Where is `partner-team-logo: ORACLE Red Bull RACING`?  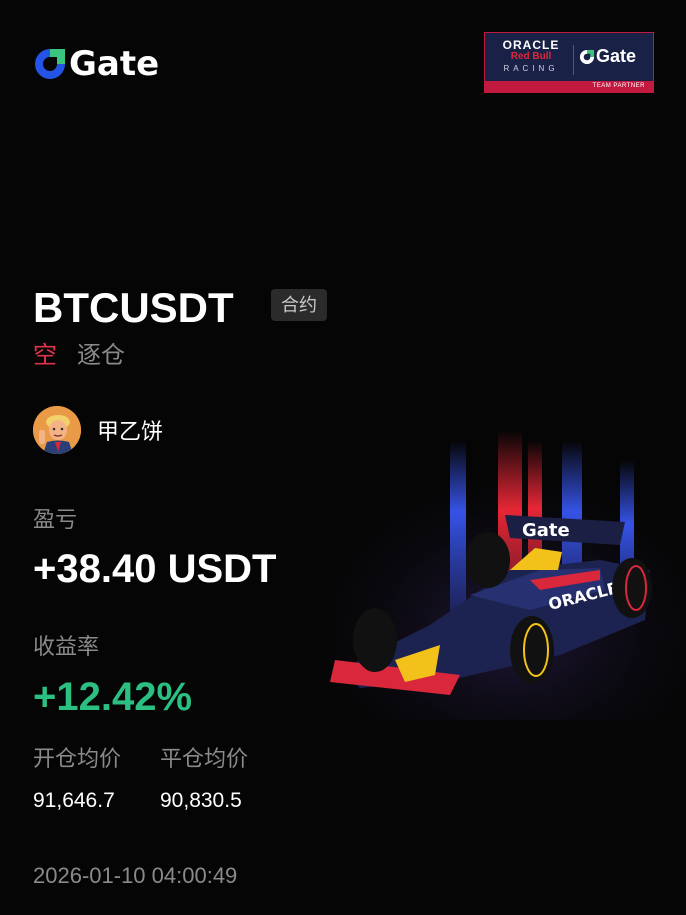
partner-team-logo: ORACLE Red Bull RACING is located at coordinates (531, 57).